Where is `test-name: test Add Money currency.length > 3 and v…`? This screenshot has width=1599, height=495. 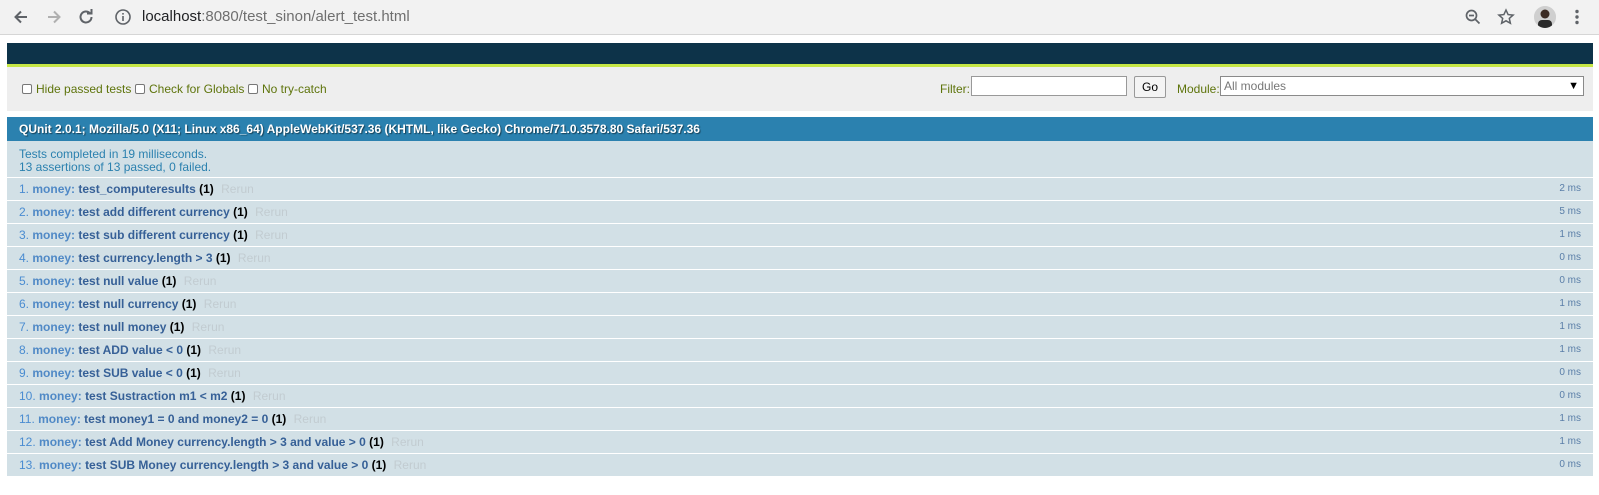 test-name: test Add Money currency.length > 3 and v… is located at coordinates (225, 442).